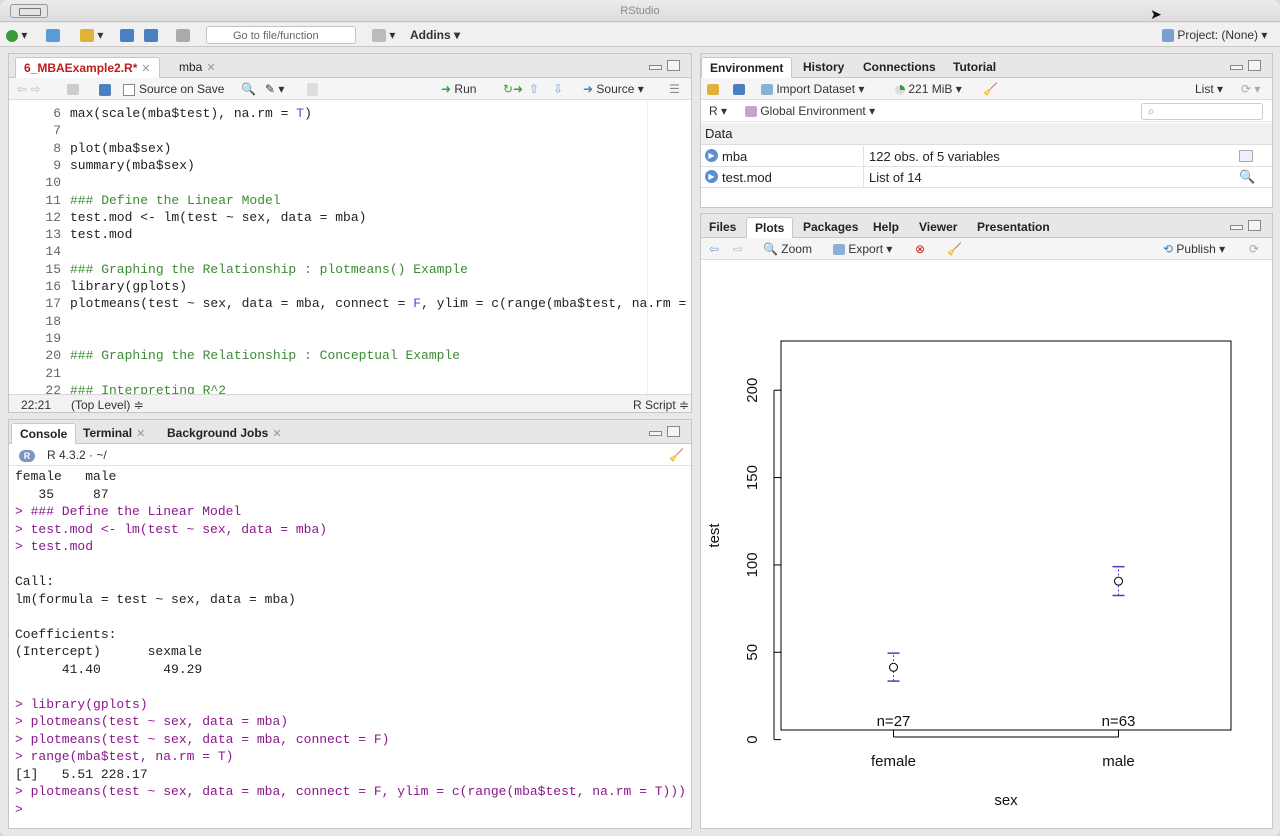 The height and width of the screenshot is (836, 1280). What do you see at coordinates (974, 67) in the screenshot?
I see `tab-tutorial: Tutorial` at bounding box center [974, 67].